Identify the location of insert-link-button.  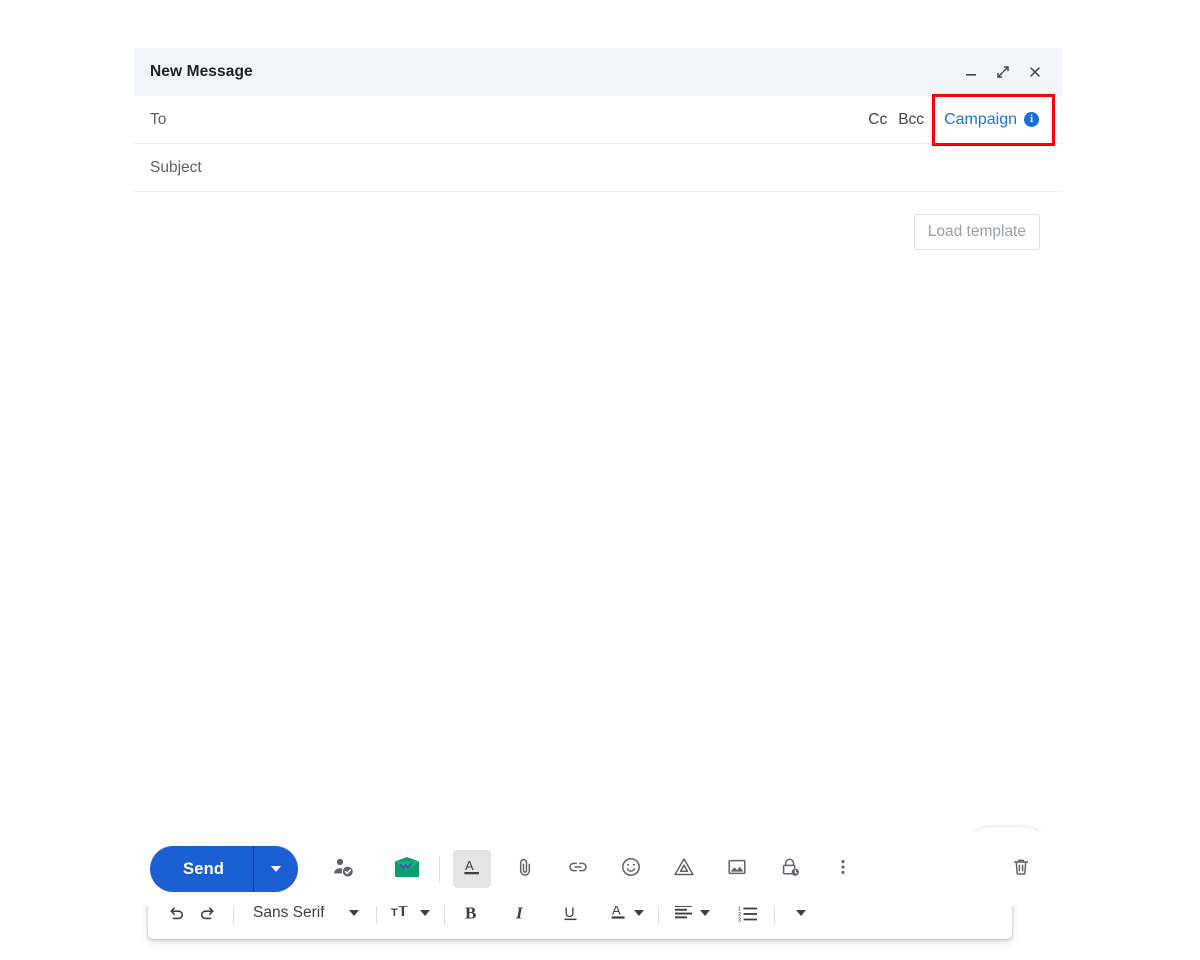
(578, 869).